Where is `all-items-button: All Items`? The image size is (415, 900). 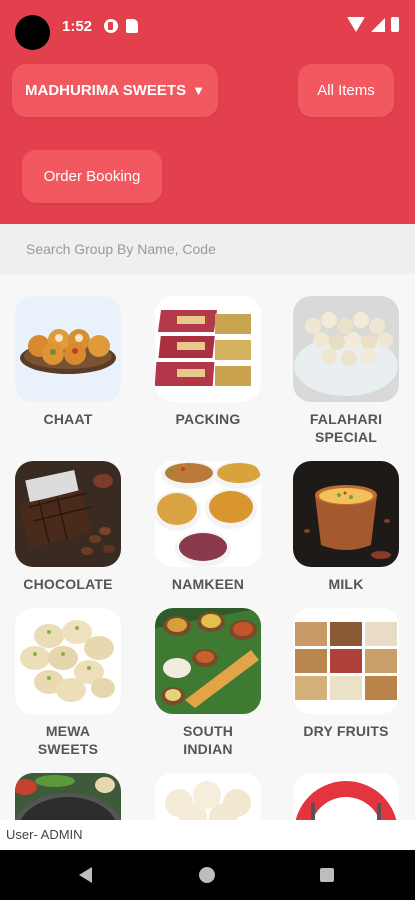 all-items-button: All Items is located at coordinates (346, 90).